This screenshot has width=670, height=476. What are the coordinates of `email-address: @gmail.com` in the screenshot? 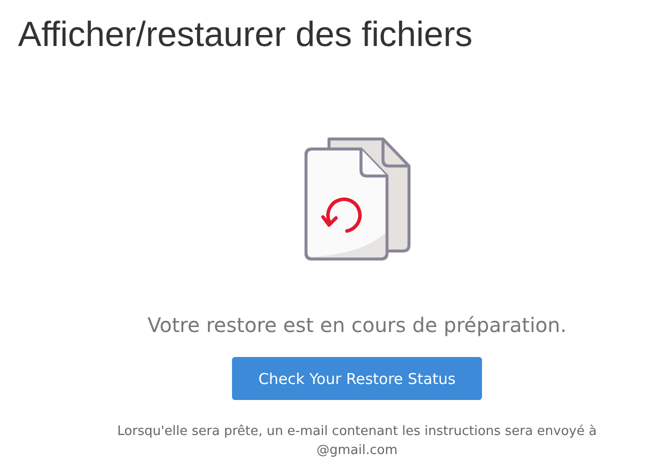 It's located at (357, 451).